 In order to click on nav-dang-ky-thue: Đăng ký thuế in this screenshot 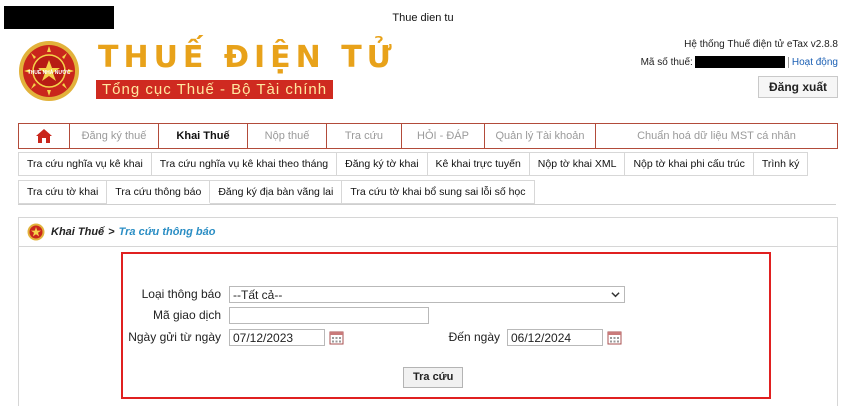, I will do `click(114, 136)`.